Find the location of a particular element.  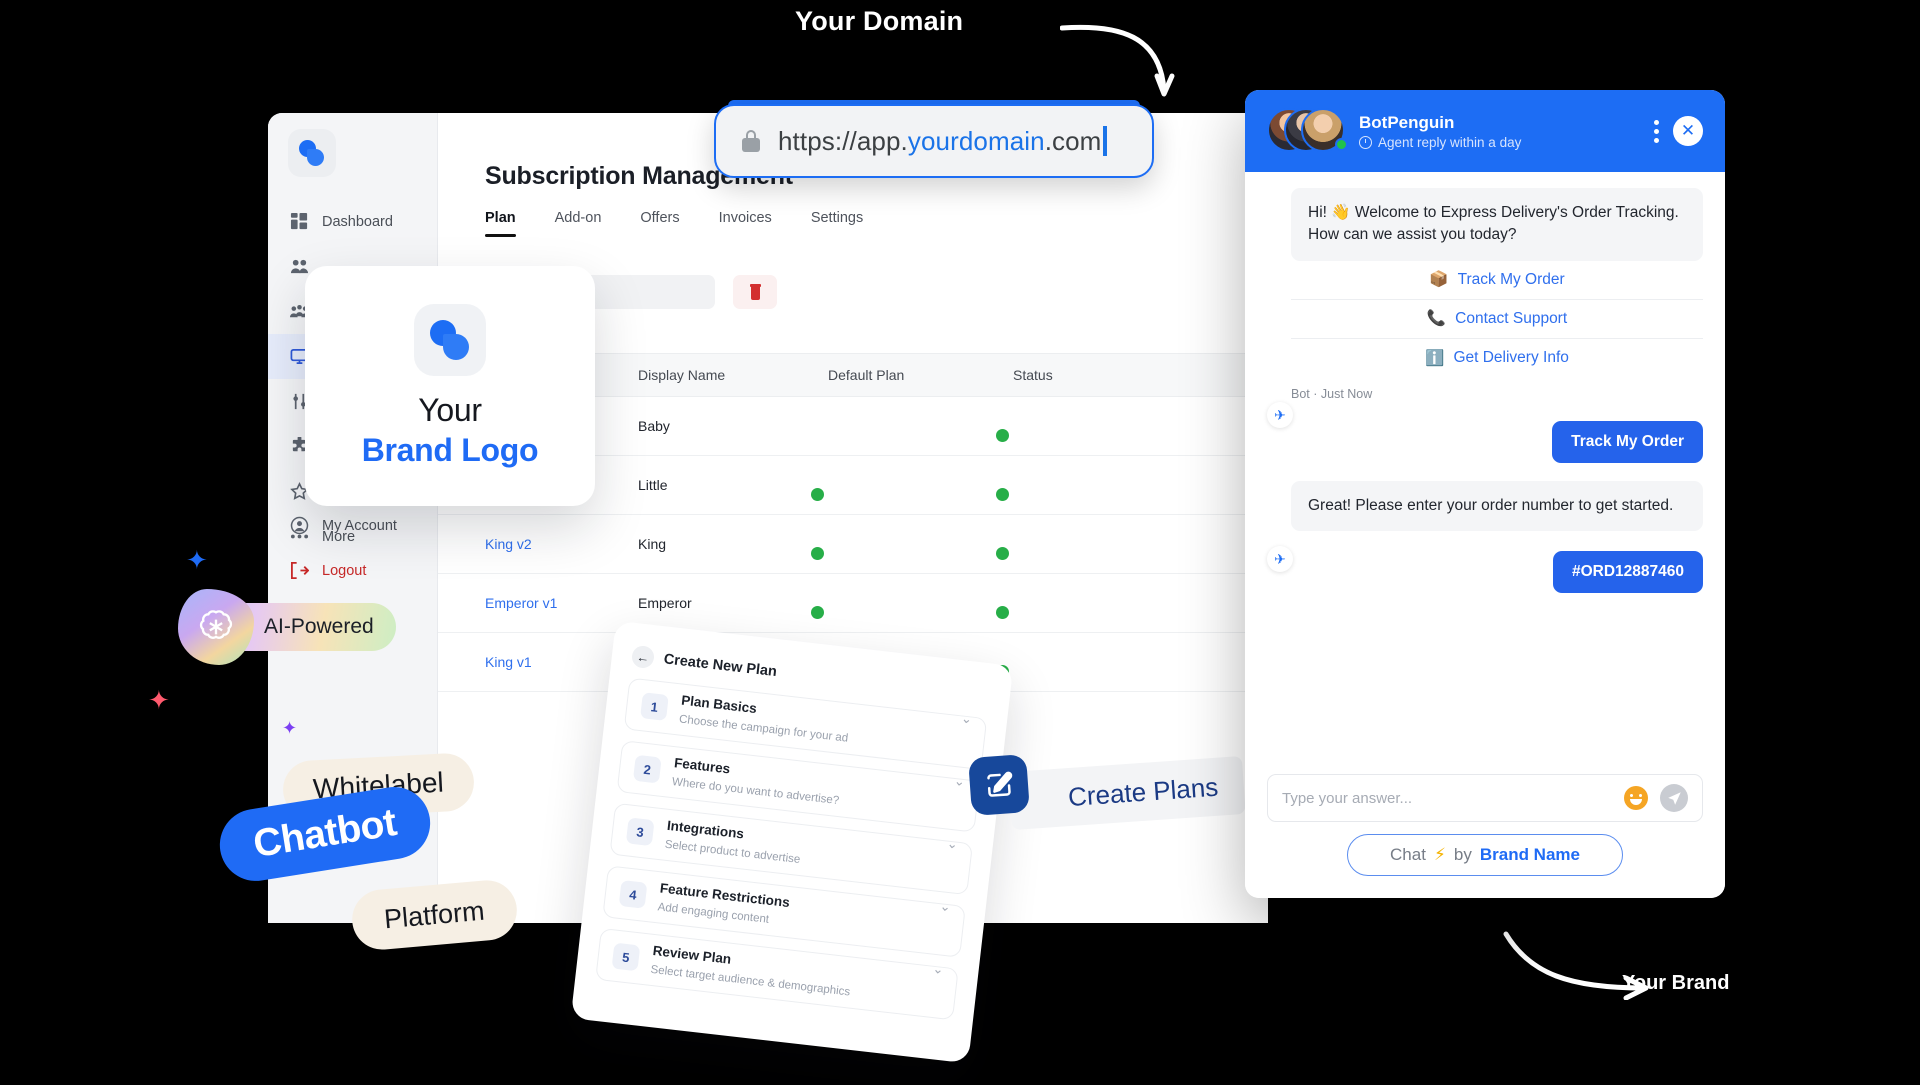

step-subtitle: Where do you want to advertise? is located at coordinates (755, 792).